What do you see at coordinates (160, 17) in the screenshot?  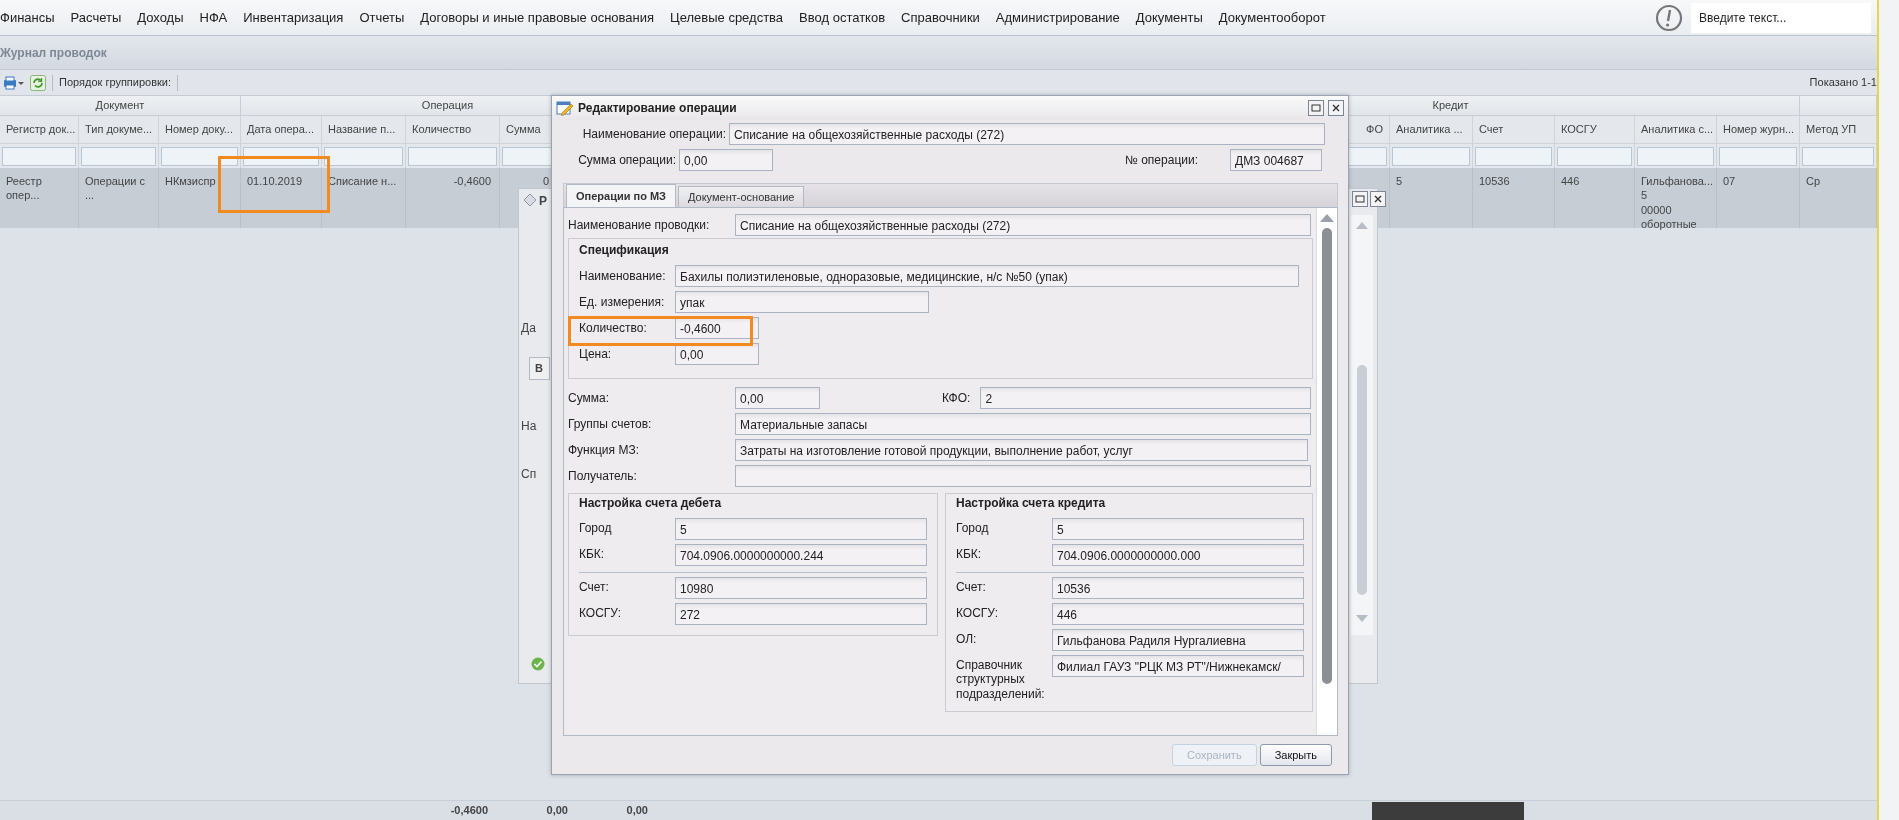 I see `menu-item: Доходы` at bounding box center [160, 17].